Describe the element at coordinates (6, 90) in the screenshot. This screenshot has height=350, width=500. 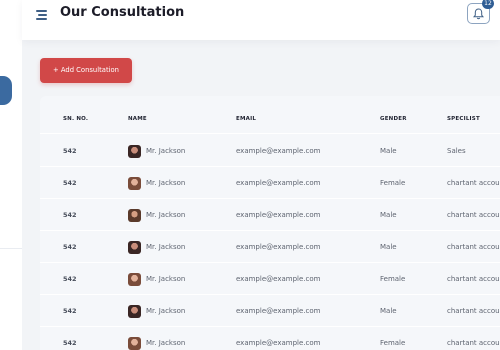
I see `sidebar-active-indicator` at that location.